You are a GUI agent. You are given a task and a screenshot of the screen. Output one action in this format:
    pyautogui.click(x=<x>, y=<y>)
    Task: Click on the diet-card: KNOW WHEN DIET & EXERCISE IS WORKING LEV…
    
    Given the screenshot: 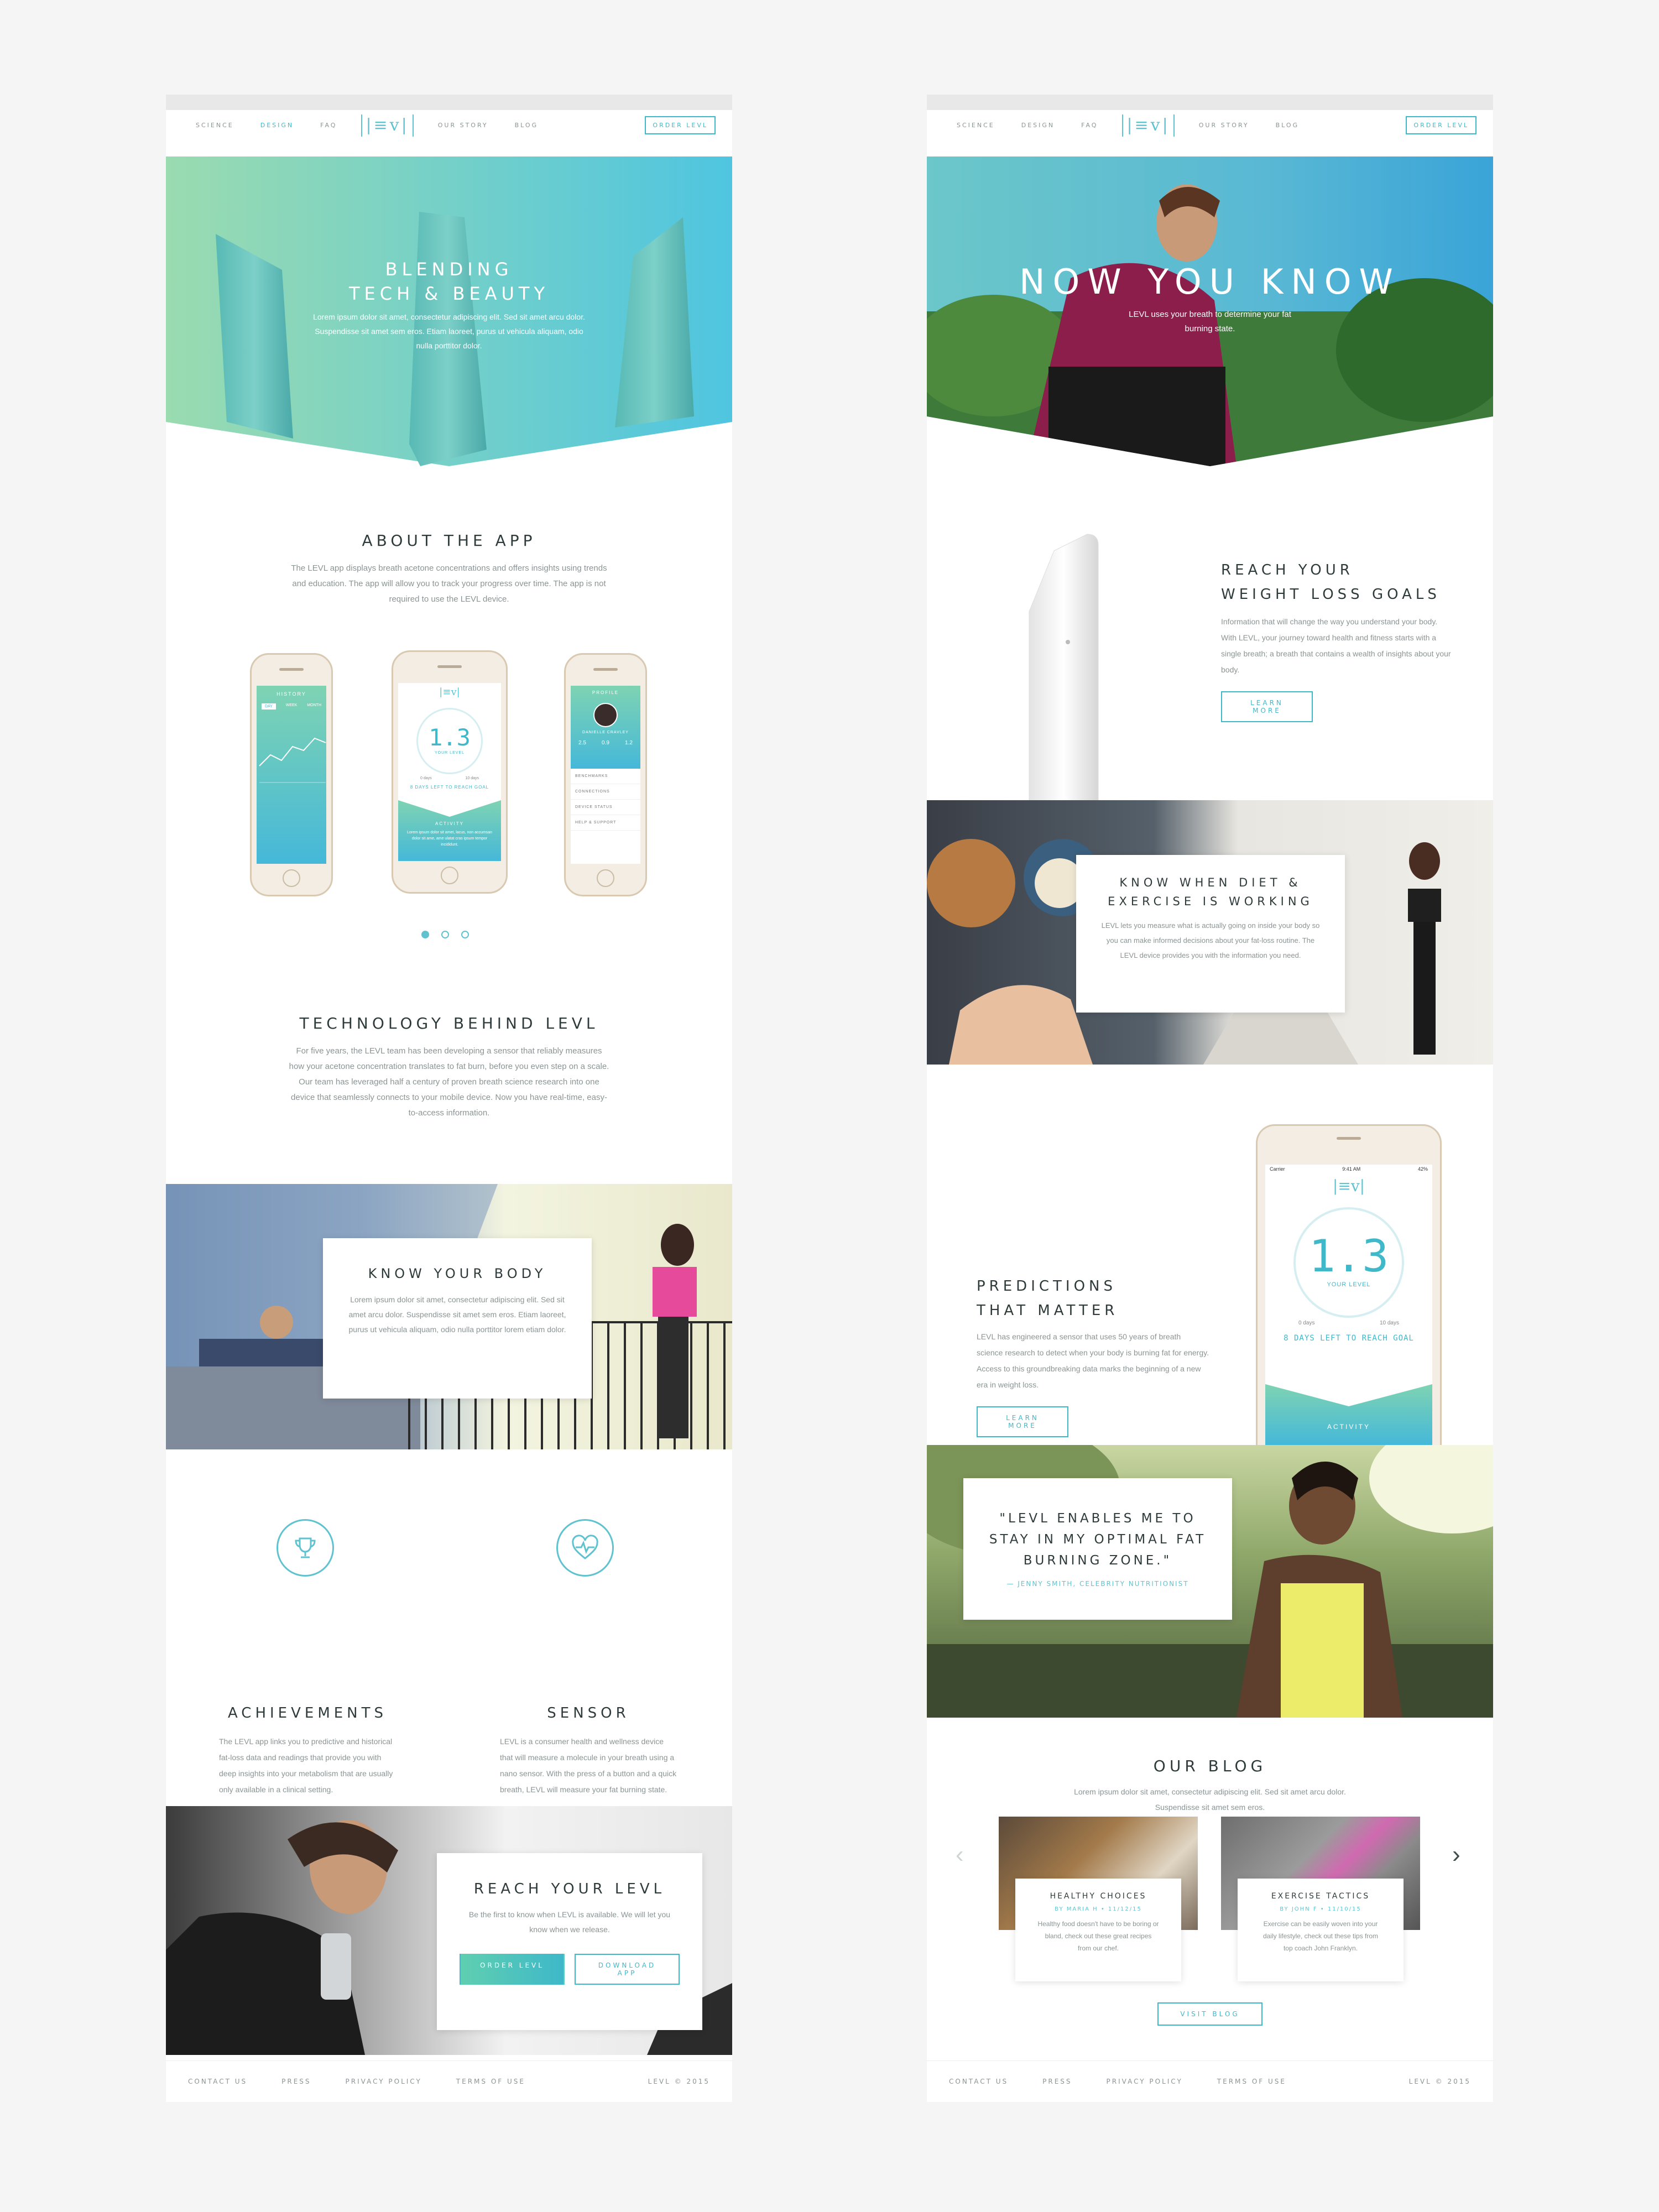 What is the action you would take?
    pyautogui.click(x=1211, y=934)
    